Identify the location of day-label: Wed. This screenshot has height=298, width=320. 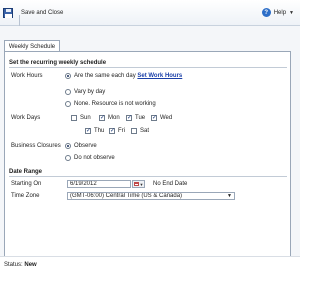
(166, 118).